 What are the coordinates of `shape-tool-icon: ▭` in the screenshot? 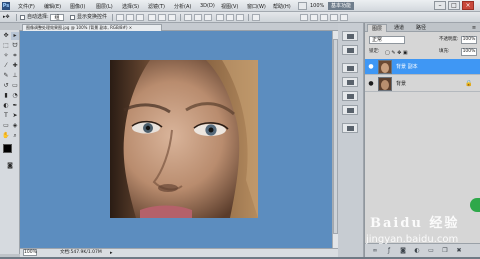 It's located at (6, 126).